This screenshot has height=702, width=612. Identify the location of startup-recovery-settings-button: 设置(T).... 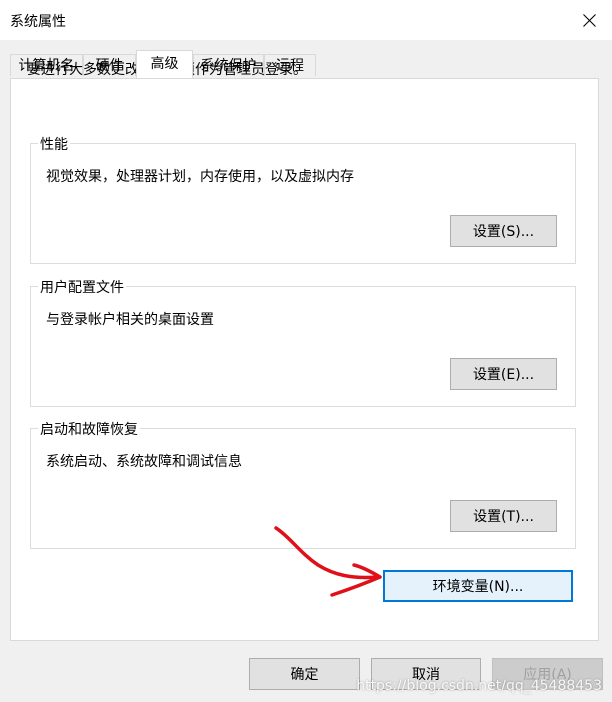
(503, 516).